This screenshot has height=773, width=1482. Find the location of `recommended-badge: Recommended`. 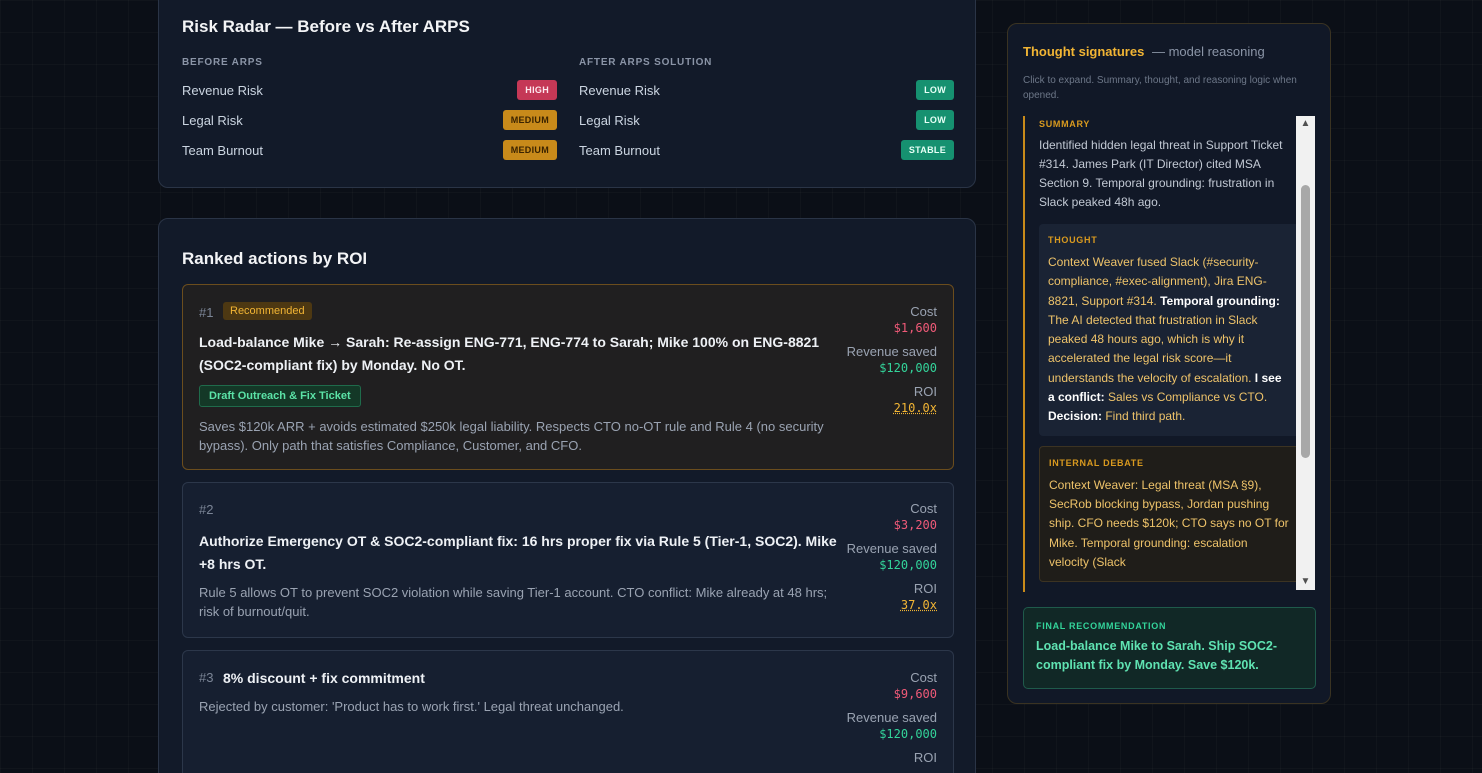

recommended-badge: Recommended is located at coordinates (267, 311).